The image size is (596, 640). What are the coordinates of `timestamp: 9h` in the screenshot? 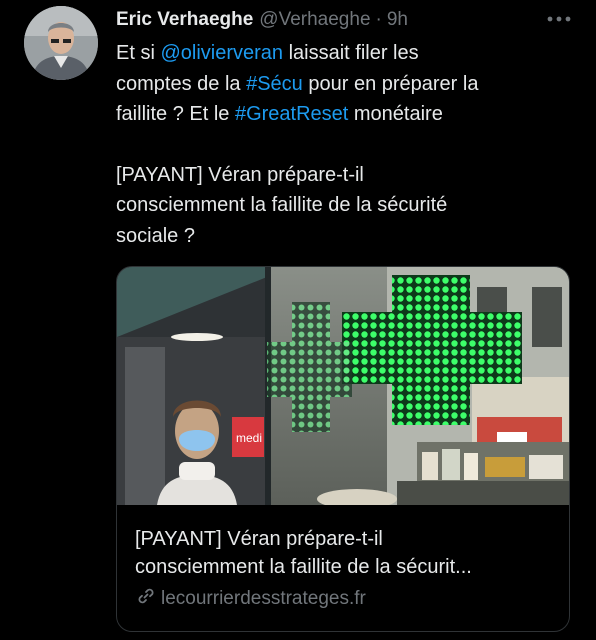 It's located at (397, 20).